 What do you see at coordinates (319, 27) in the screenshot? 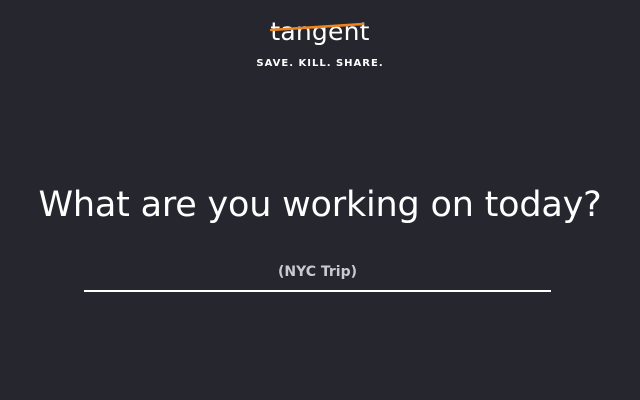
I see `logo-strike-line` at bounding box center [319, 27].